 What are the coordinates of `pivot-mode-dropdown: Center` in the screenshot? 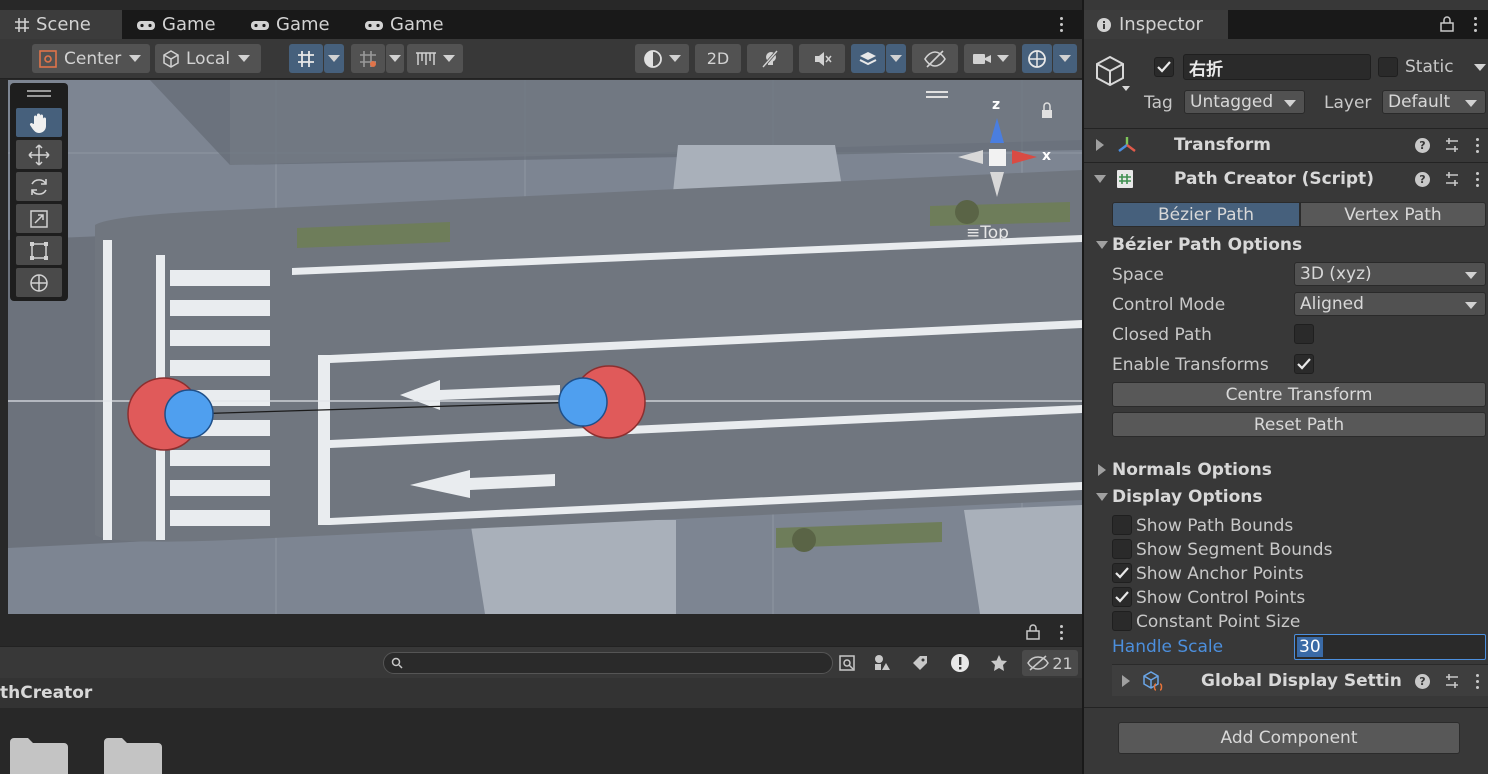 It's located at (91, 58).